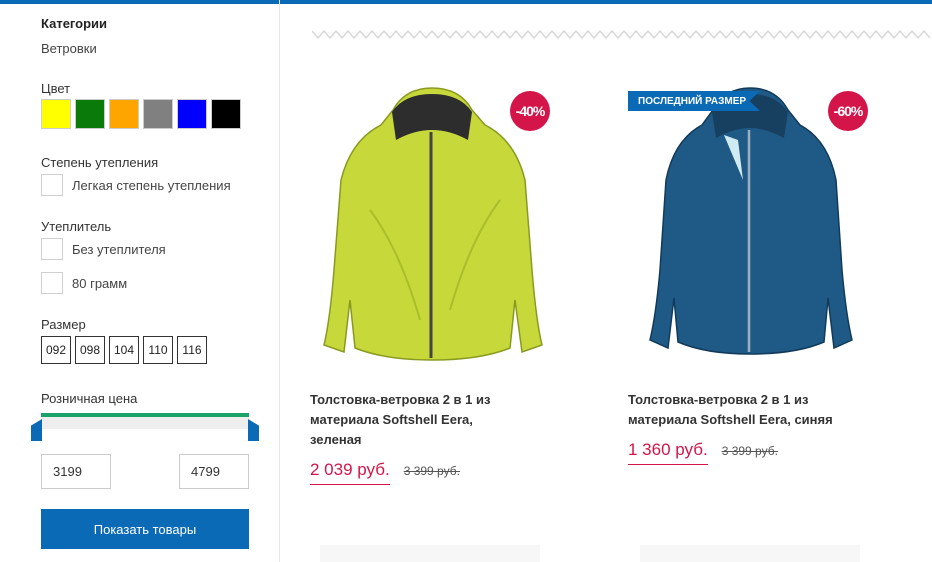  I want to click on color-swatch-blue, so click(192, 114).